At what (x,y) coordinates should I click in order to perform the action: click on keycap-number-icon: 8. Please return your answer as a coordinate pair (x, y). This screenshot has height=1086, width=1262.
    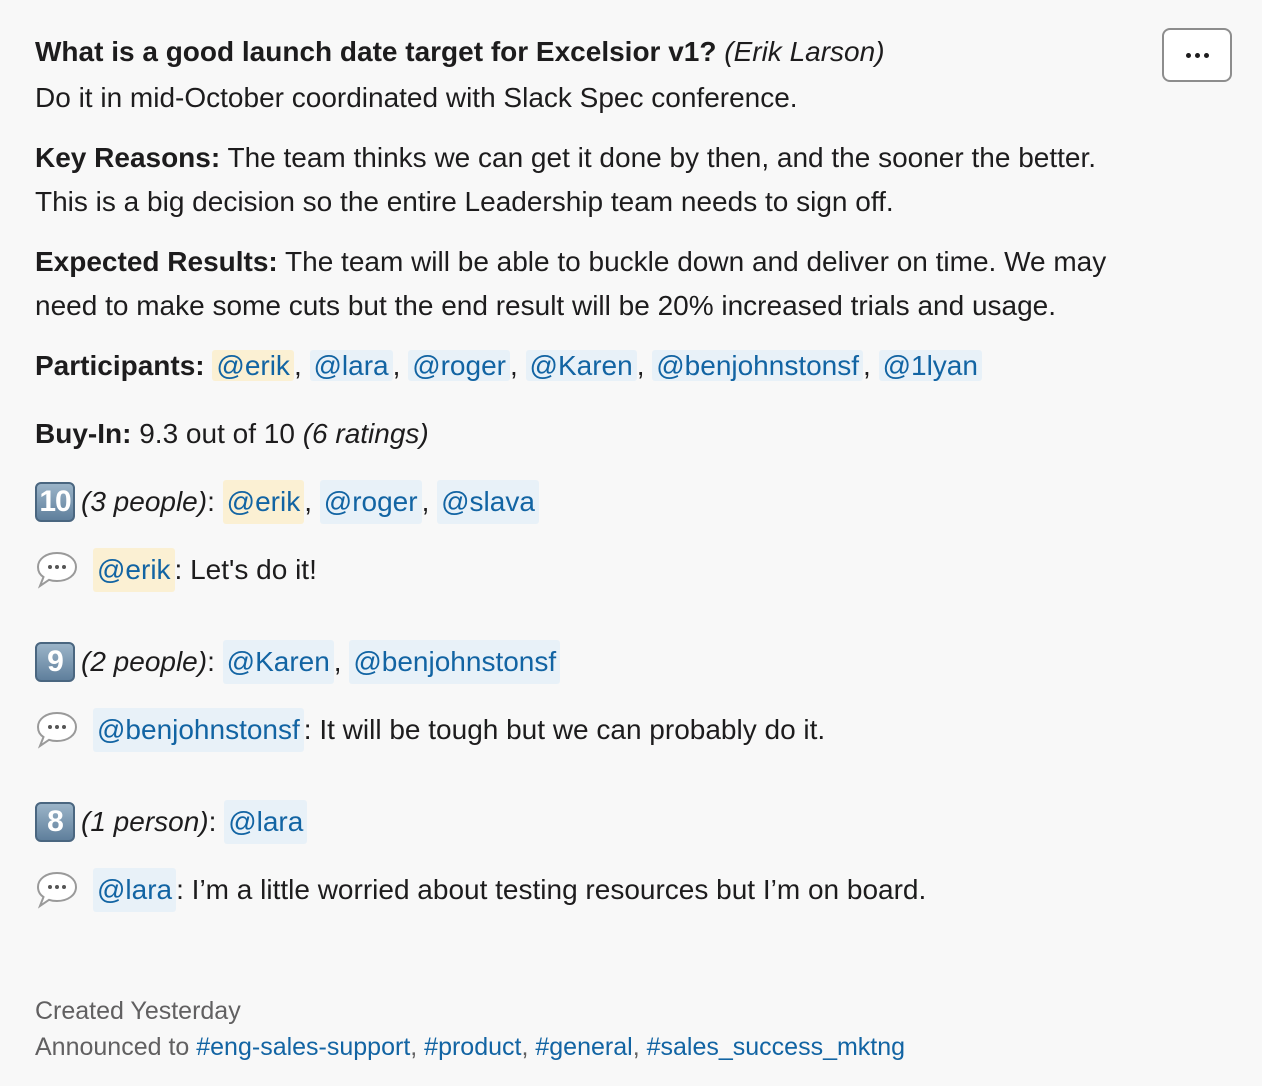
    Looking at the image, I should click on (55, 822).